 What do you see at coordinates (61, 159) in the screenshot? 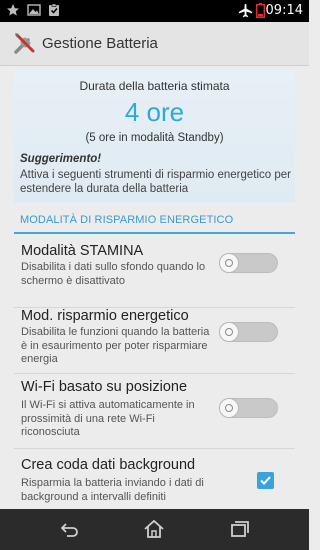
I see `tip-title: Suggerimento!` at bounding box center [61, 159].